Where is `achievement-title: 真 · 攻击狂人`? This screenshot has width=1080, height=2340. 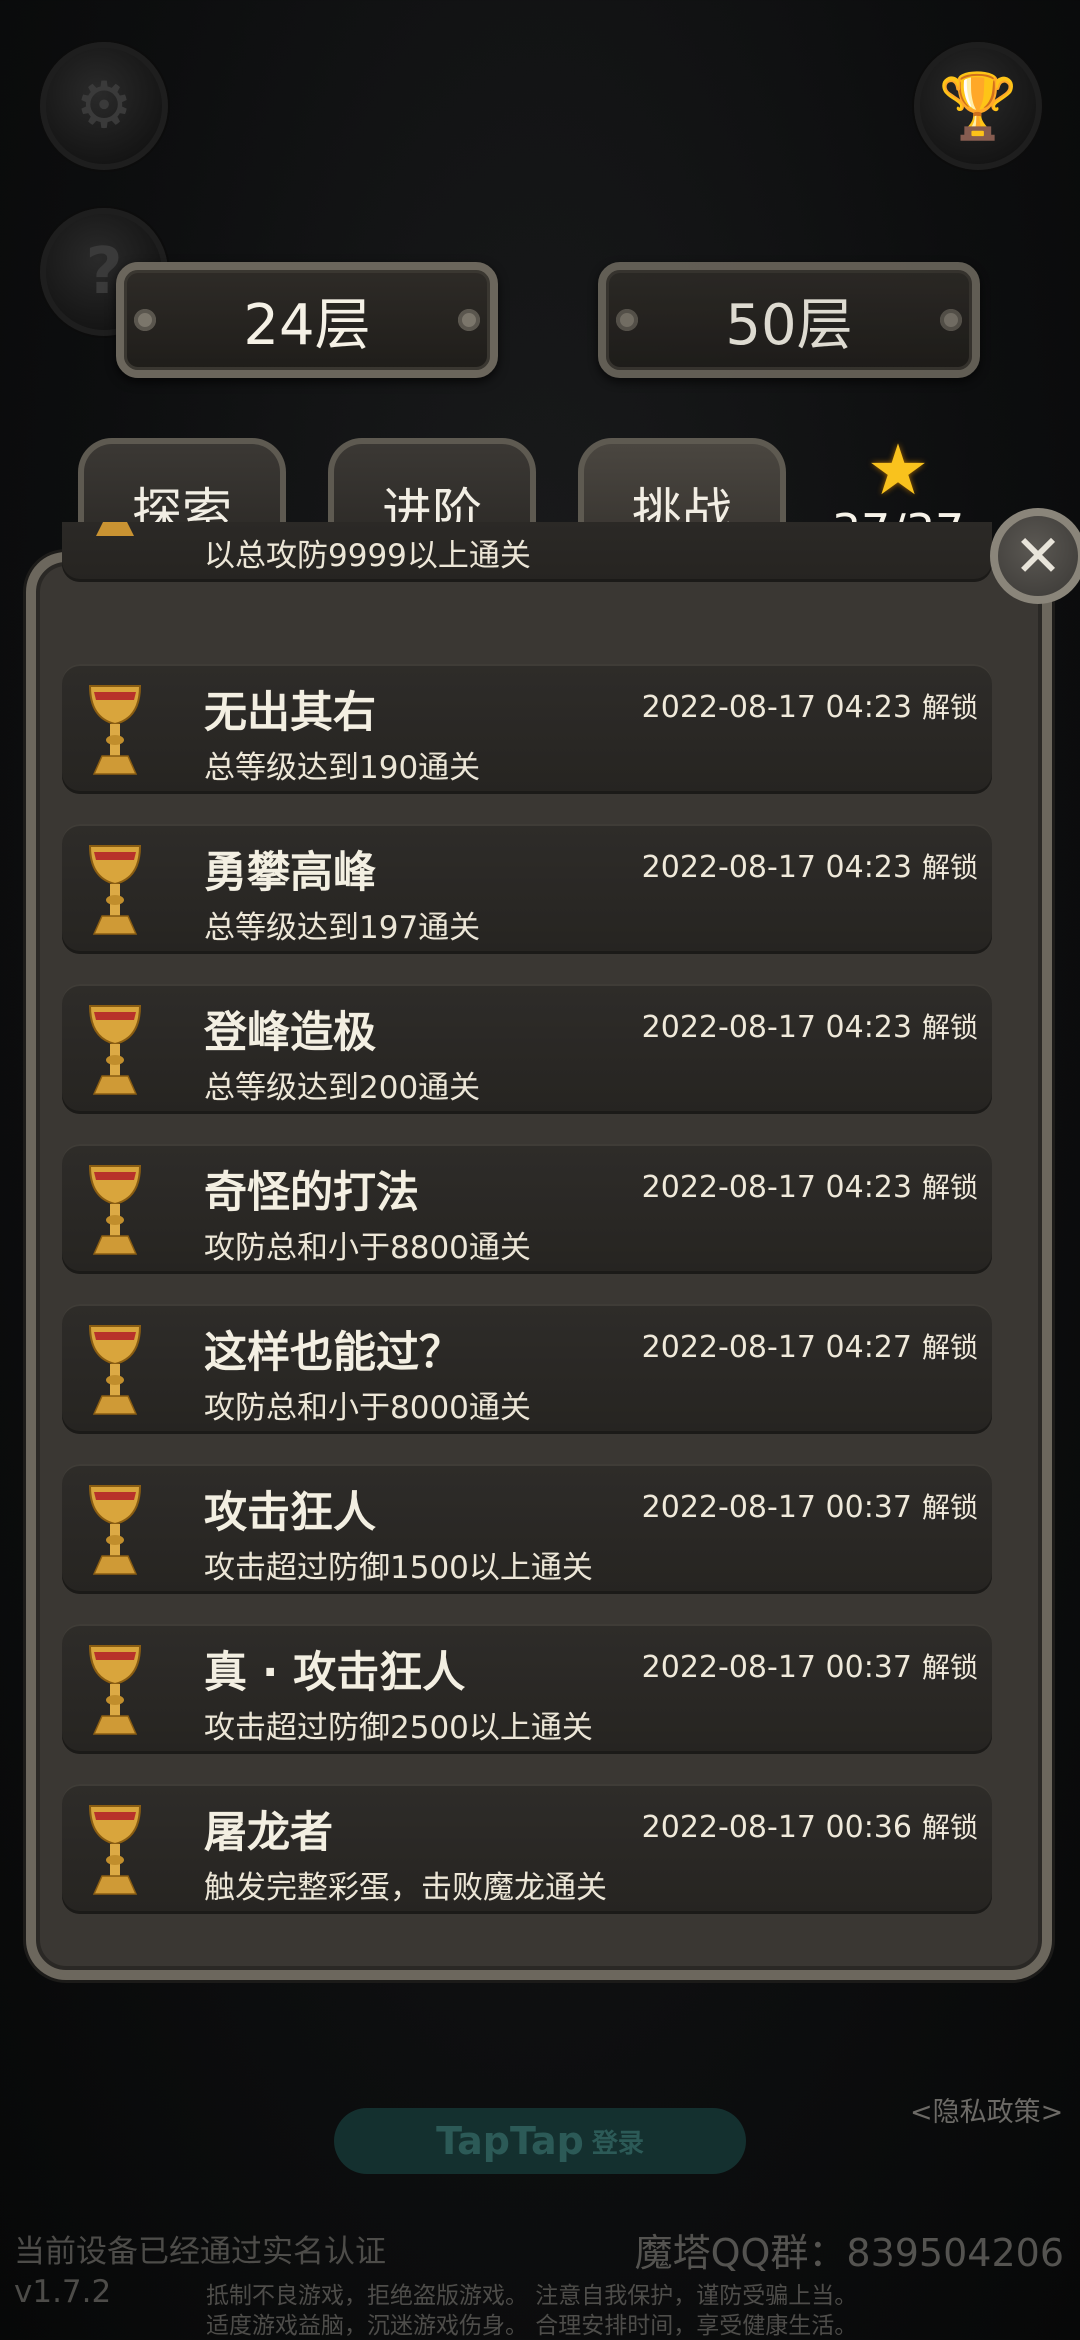 achievement-title: 真 · 攻击狂人 is located at coordinates (335, 1673).